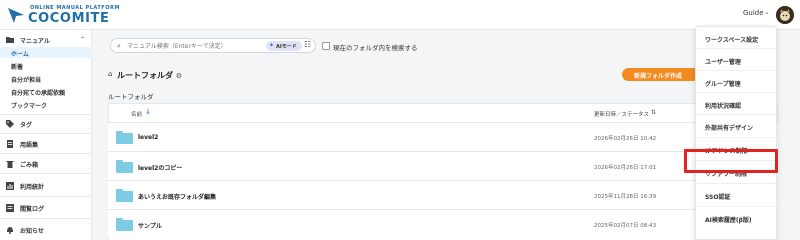 This screenshot has width=800, height=240. I want to click on bell-icon, so click(10, 230).